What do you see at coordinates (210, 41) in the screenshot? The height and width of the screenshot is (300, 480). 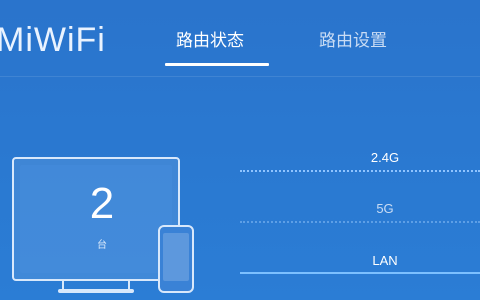 I see `tab-router-status: 路由状态` at bounding box center [210, 41].